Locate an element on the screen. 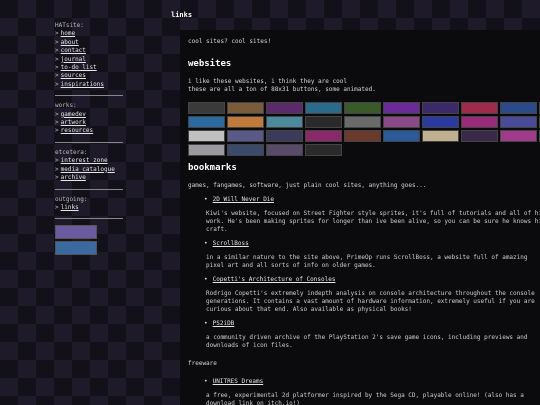  sidebar-item-label: home is located at coordinates (68, 34).